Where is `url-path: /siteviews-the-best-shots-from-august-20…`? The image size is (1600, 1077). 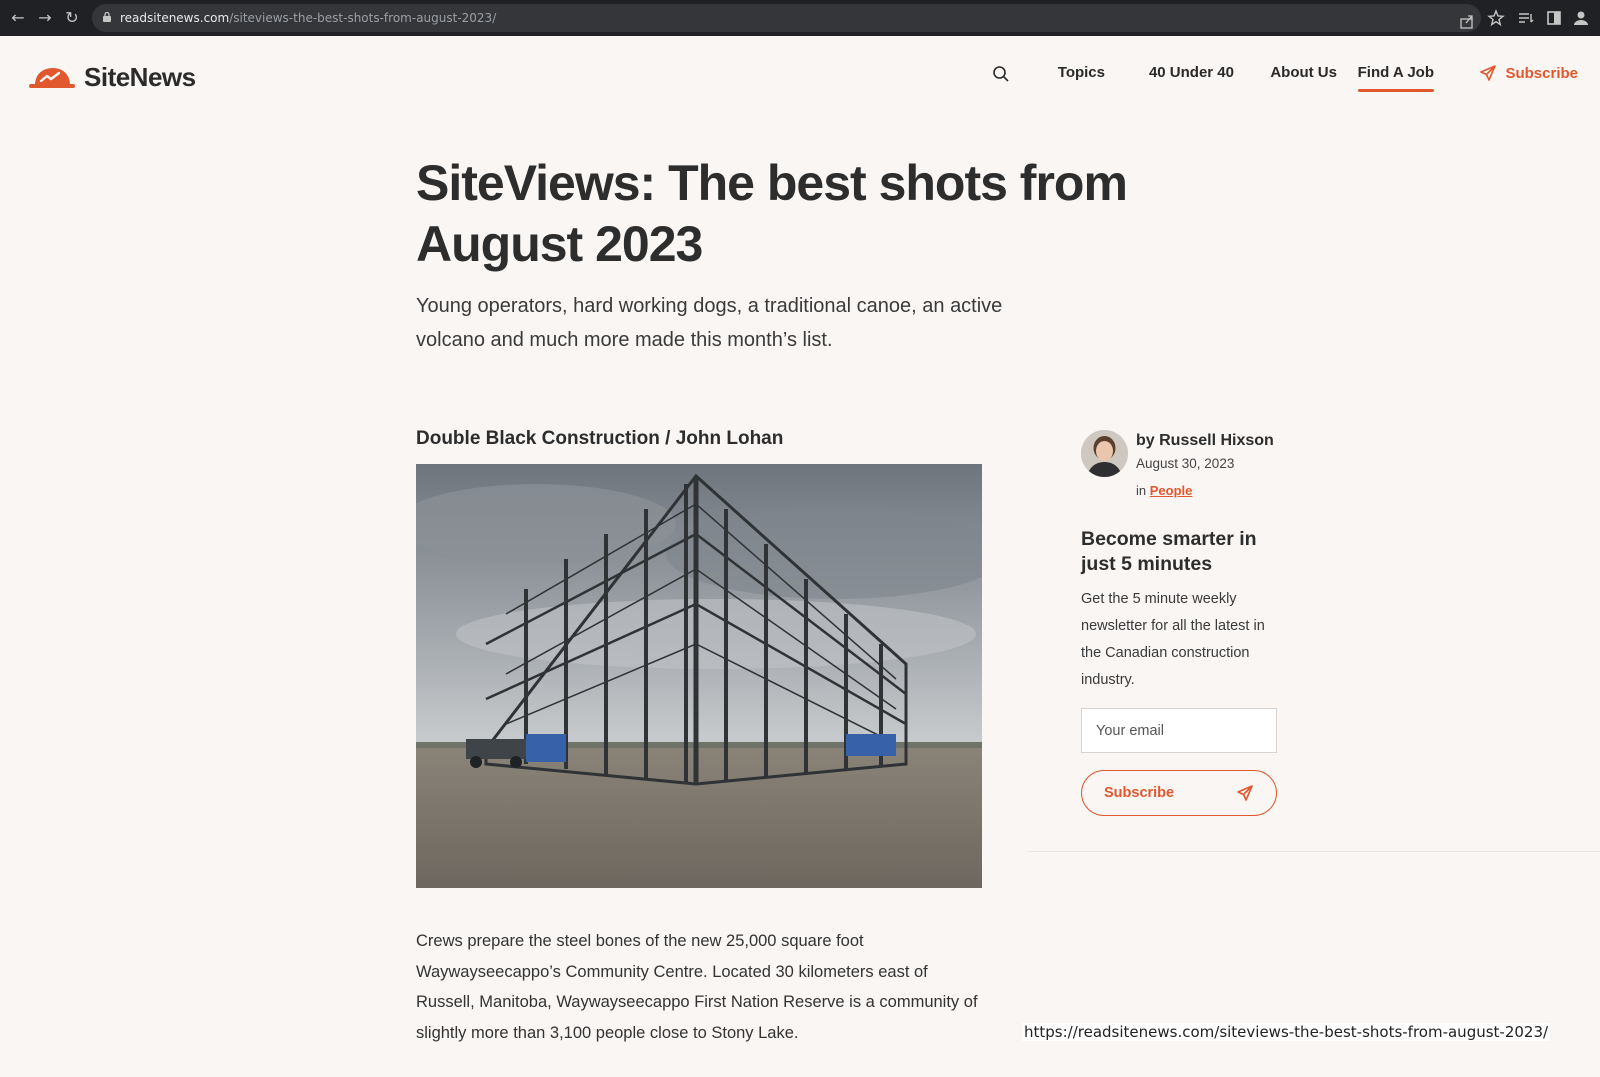
url-path: /siteviews-the-best-shots-from-august-20… is located at coordinates (363, 18).